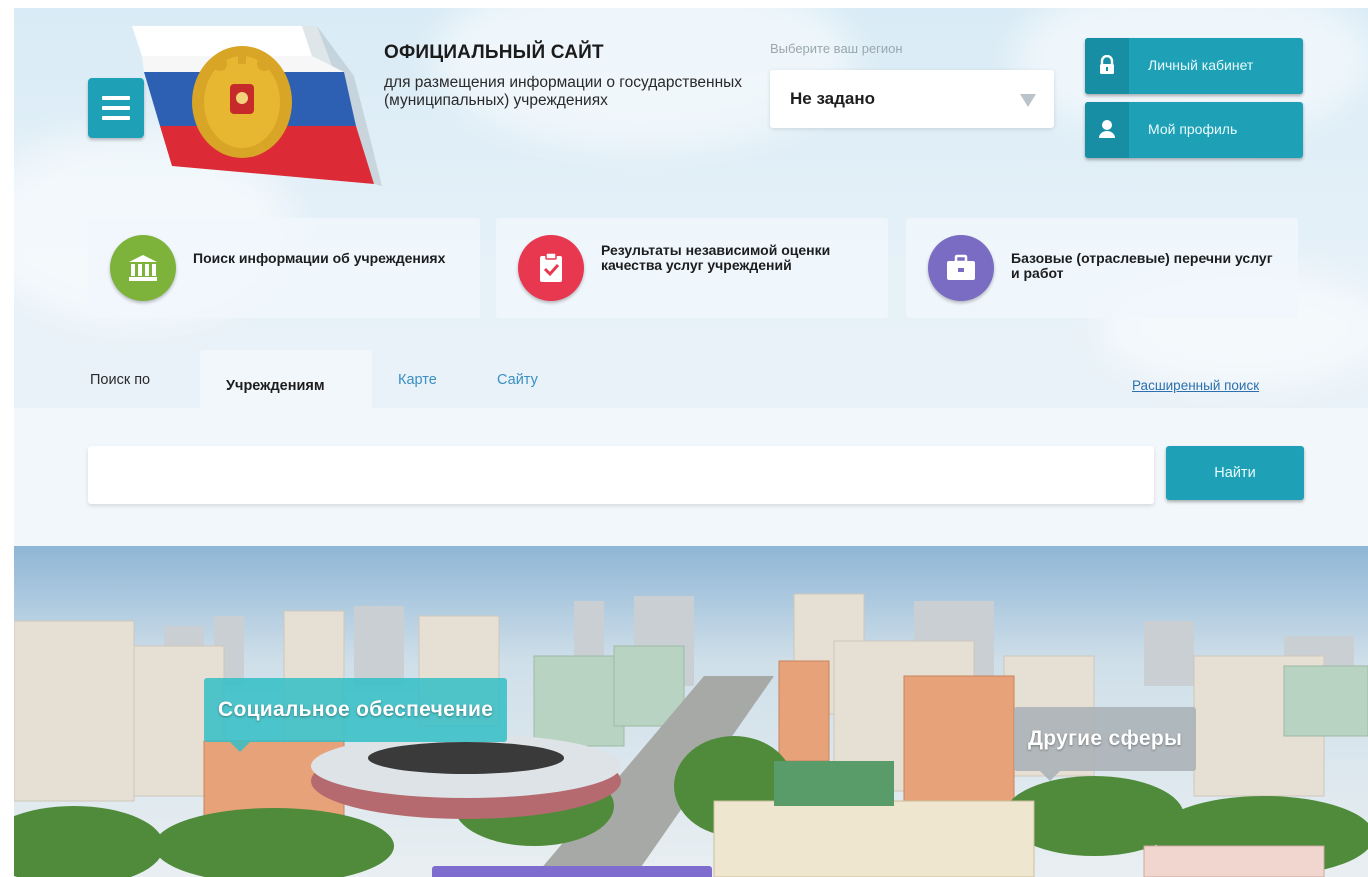  I want to click on site-title: ОФИЦИАЛЬНЫЙ САЙТ, so click(494, 52).